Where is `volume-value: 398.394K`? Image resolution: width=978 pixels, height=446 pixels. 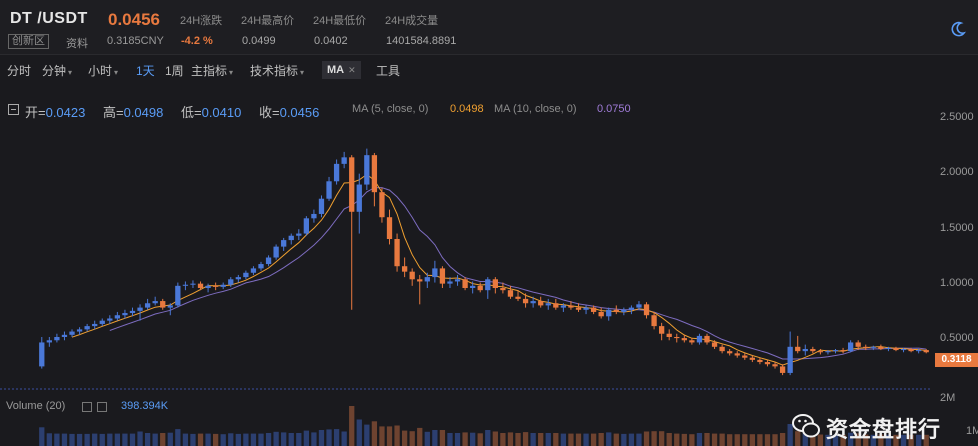 volume-value: 398.394K is located at coordinates (145, 406).